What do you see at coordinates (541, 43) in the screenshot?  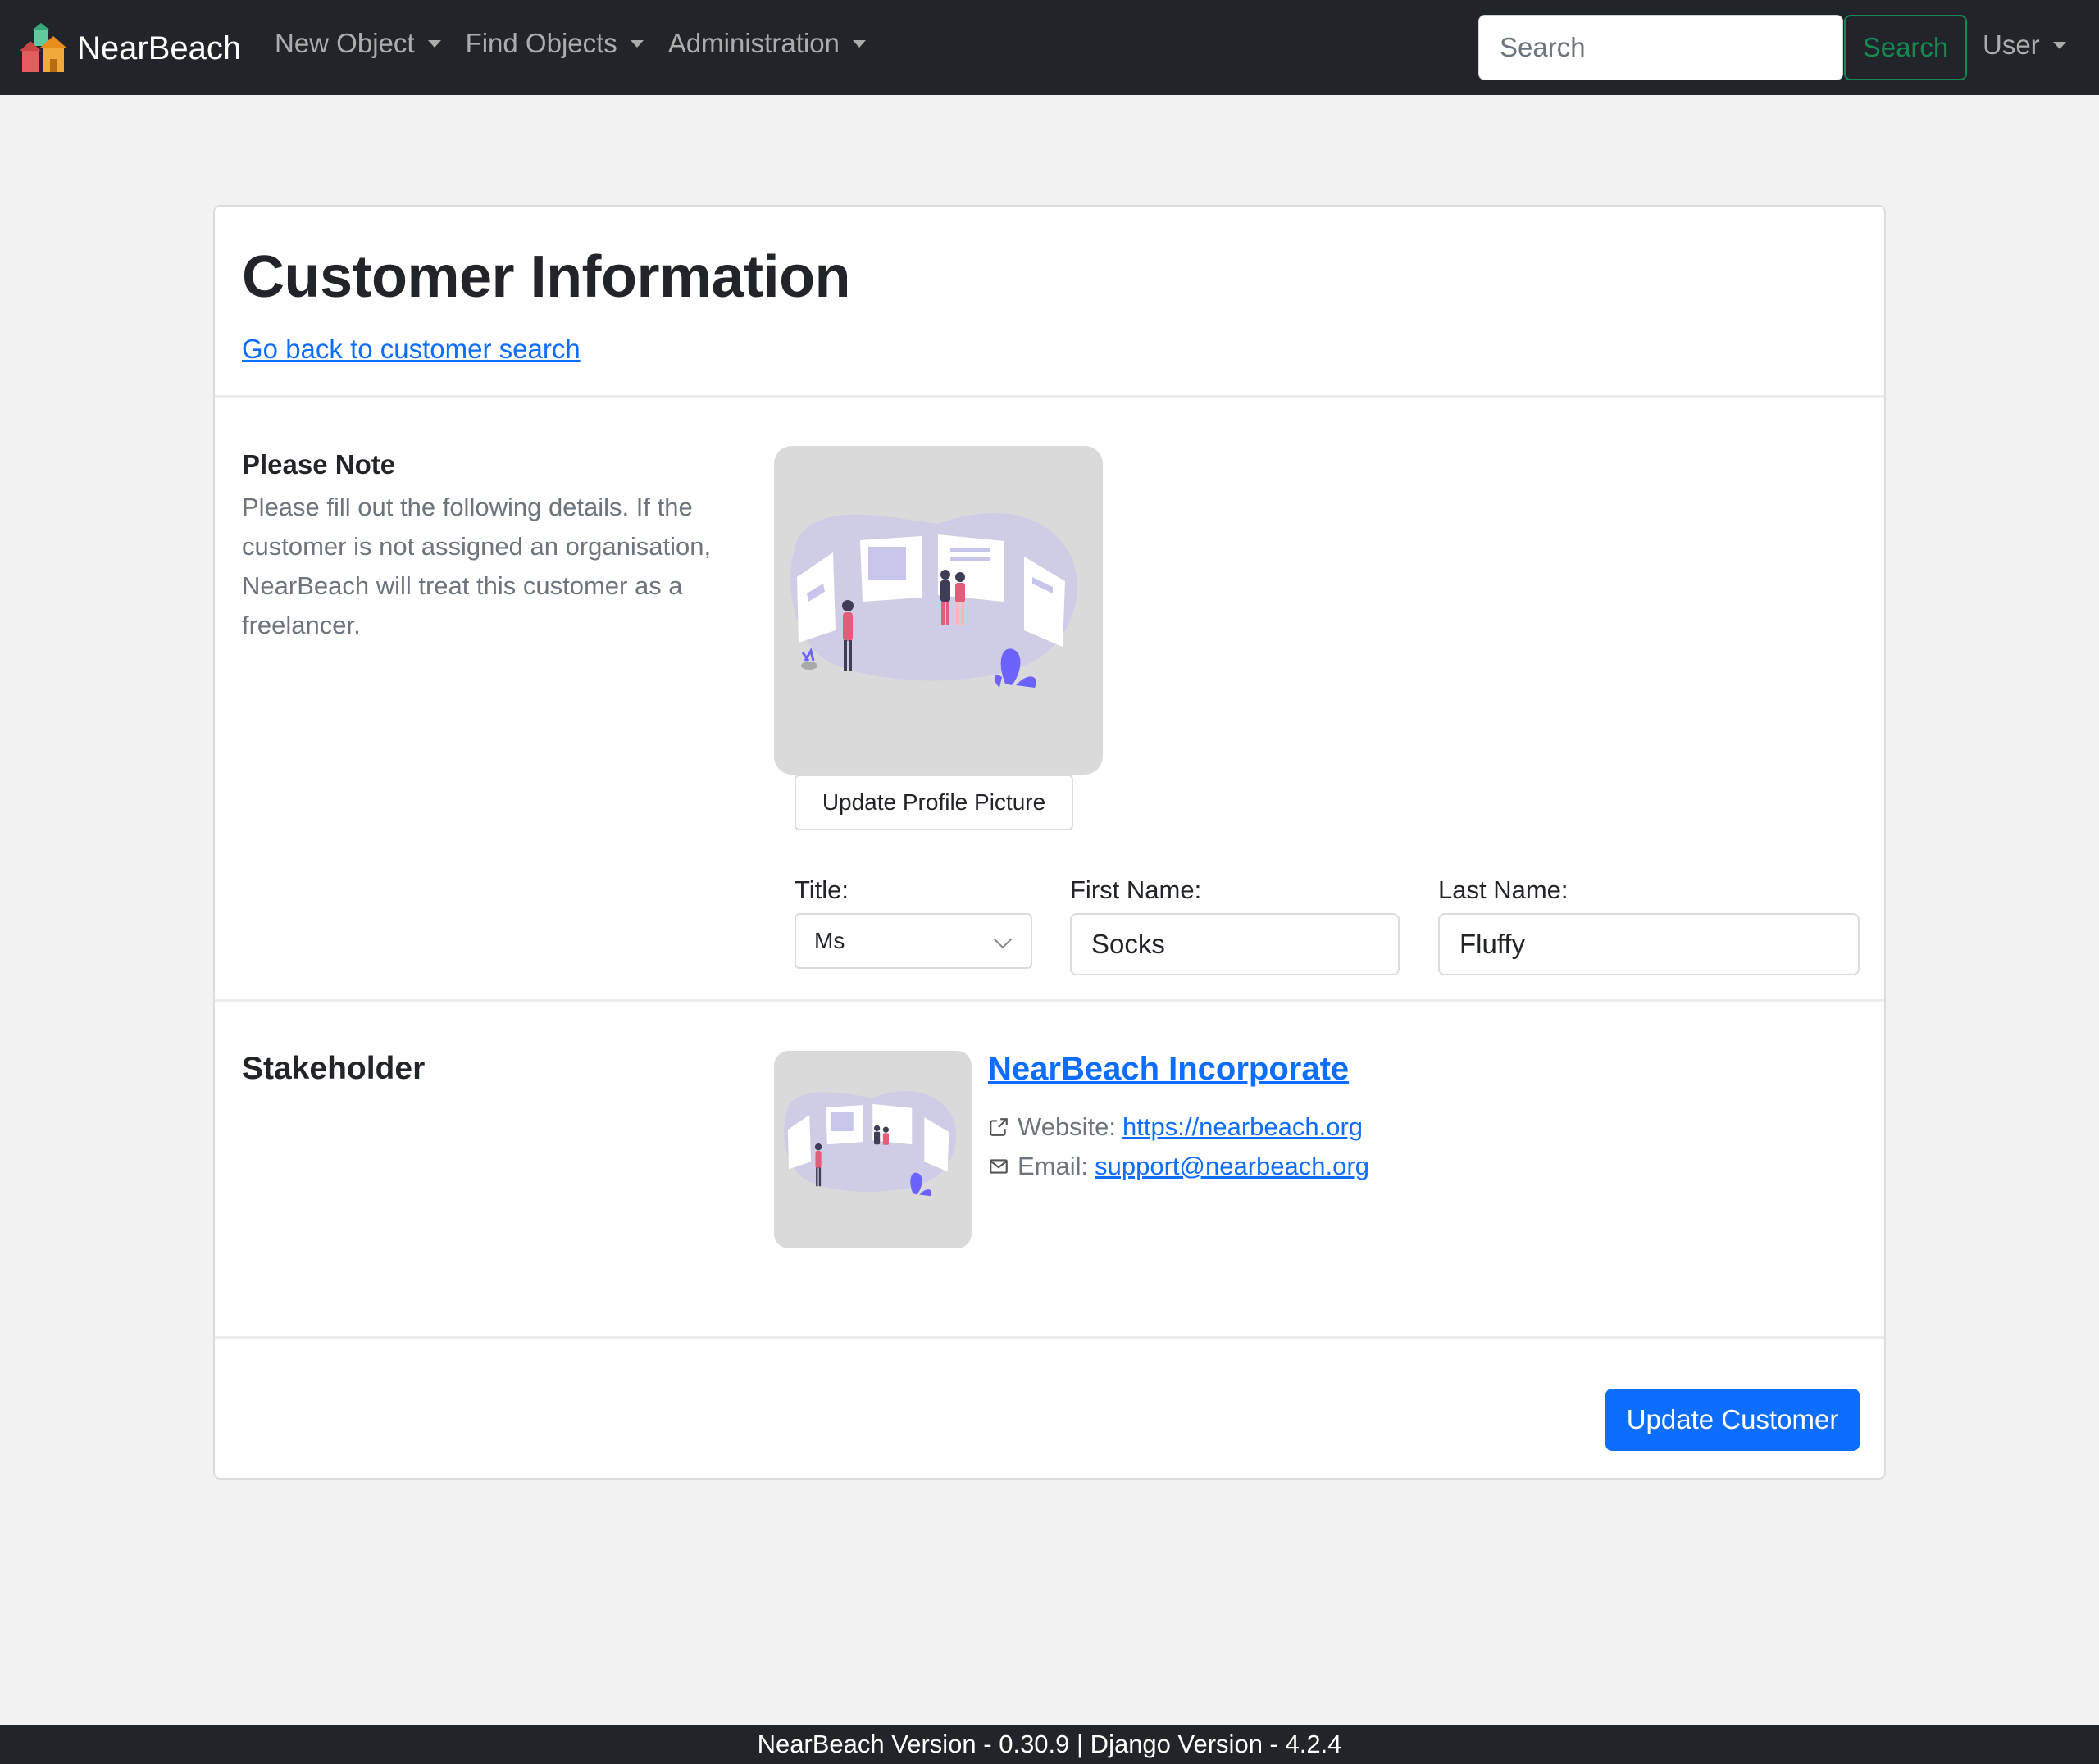 I see `menu-find-objects-label: Find Objects` at bounding box center [541, 43].